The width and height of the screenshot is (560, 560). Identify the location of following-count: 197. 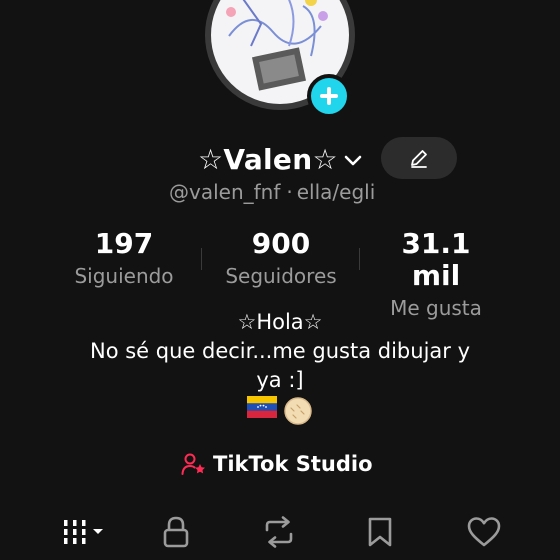
(124, 243).